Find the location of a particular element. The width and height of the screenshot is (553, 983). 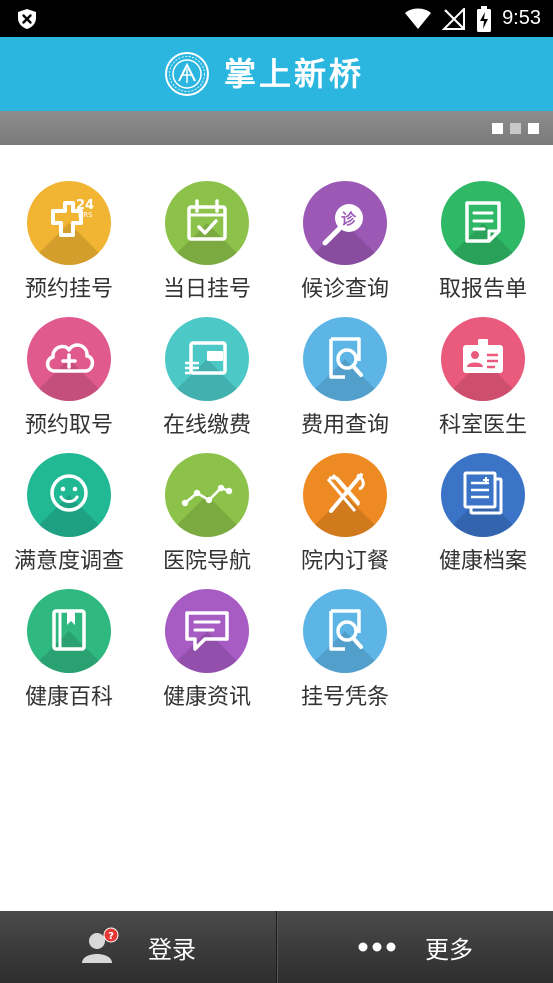

menu-item-department-doctor: 科室医生 is located at coordinates (483, 359).